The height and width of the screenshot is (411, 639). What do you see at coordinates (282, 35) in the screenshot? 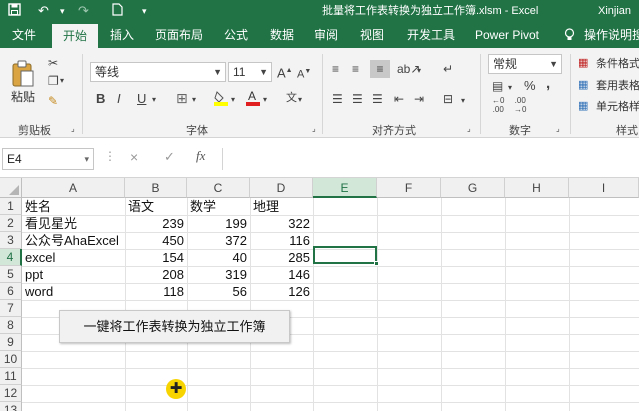
I see `tab-data: 数据` at bounding box center [282, 35].